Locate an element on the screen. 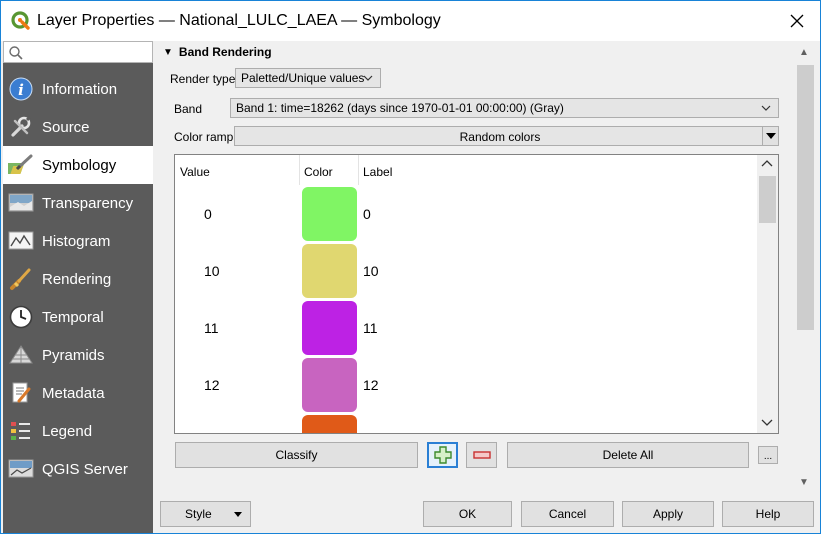  help-label: Help is located at coordinates (768, 514).